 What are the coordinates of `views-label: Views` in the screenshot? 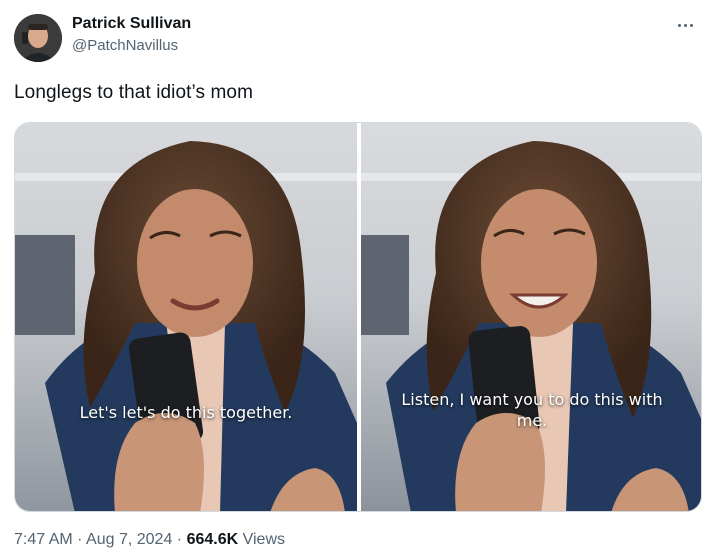 It's located at (261, 539).